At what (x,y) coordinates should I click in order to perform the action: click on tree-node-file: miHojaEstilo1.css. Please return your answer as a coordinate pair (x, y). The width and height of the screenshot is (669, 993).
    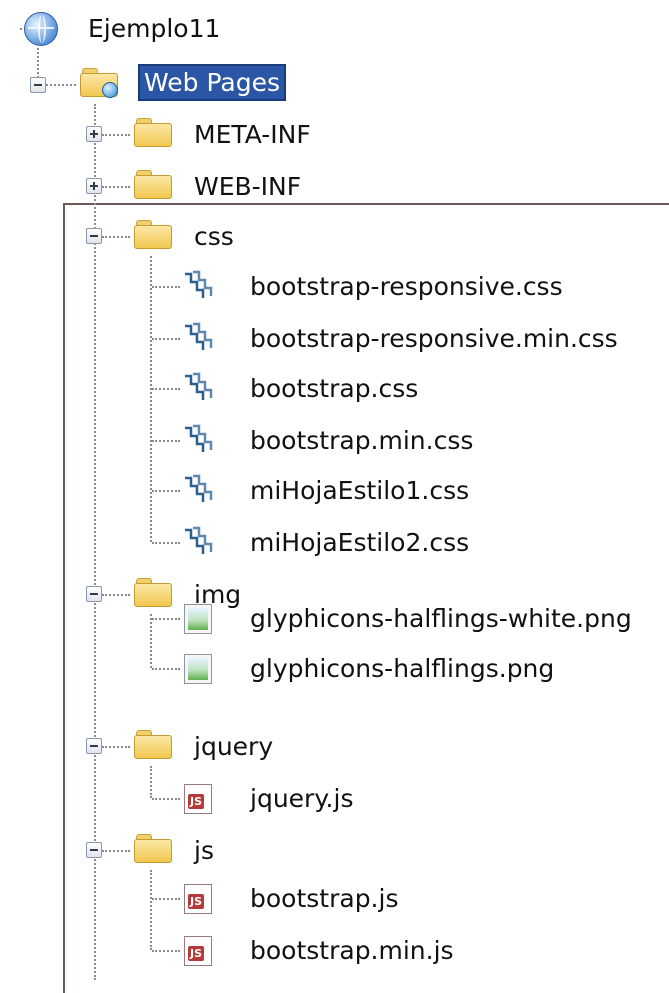
    Looking at the image, I should click on (359, 490).